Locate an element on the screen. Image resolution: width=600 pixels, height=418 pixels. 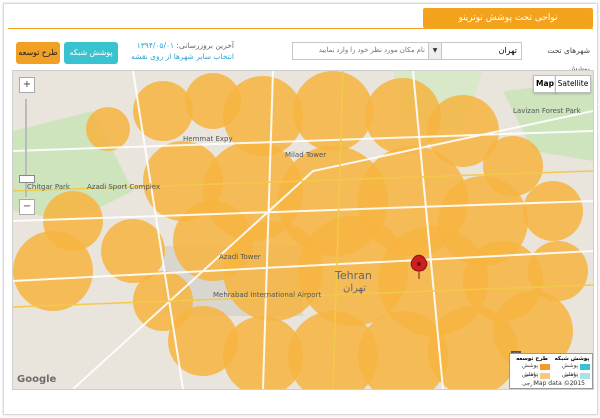
city-select: ▼ تهران is located at coordinates (475, 51).